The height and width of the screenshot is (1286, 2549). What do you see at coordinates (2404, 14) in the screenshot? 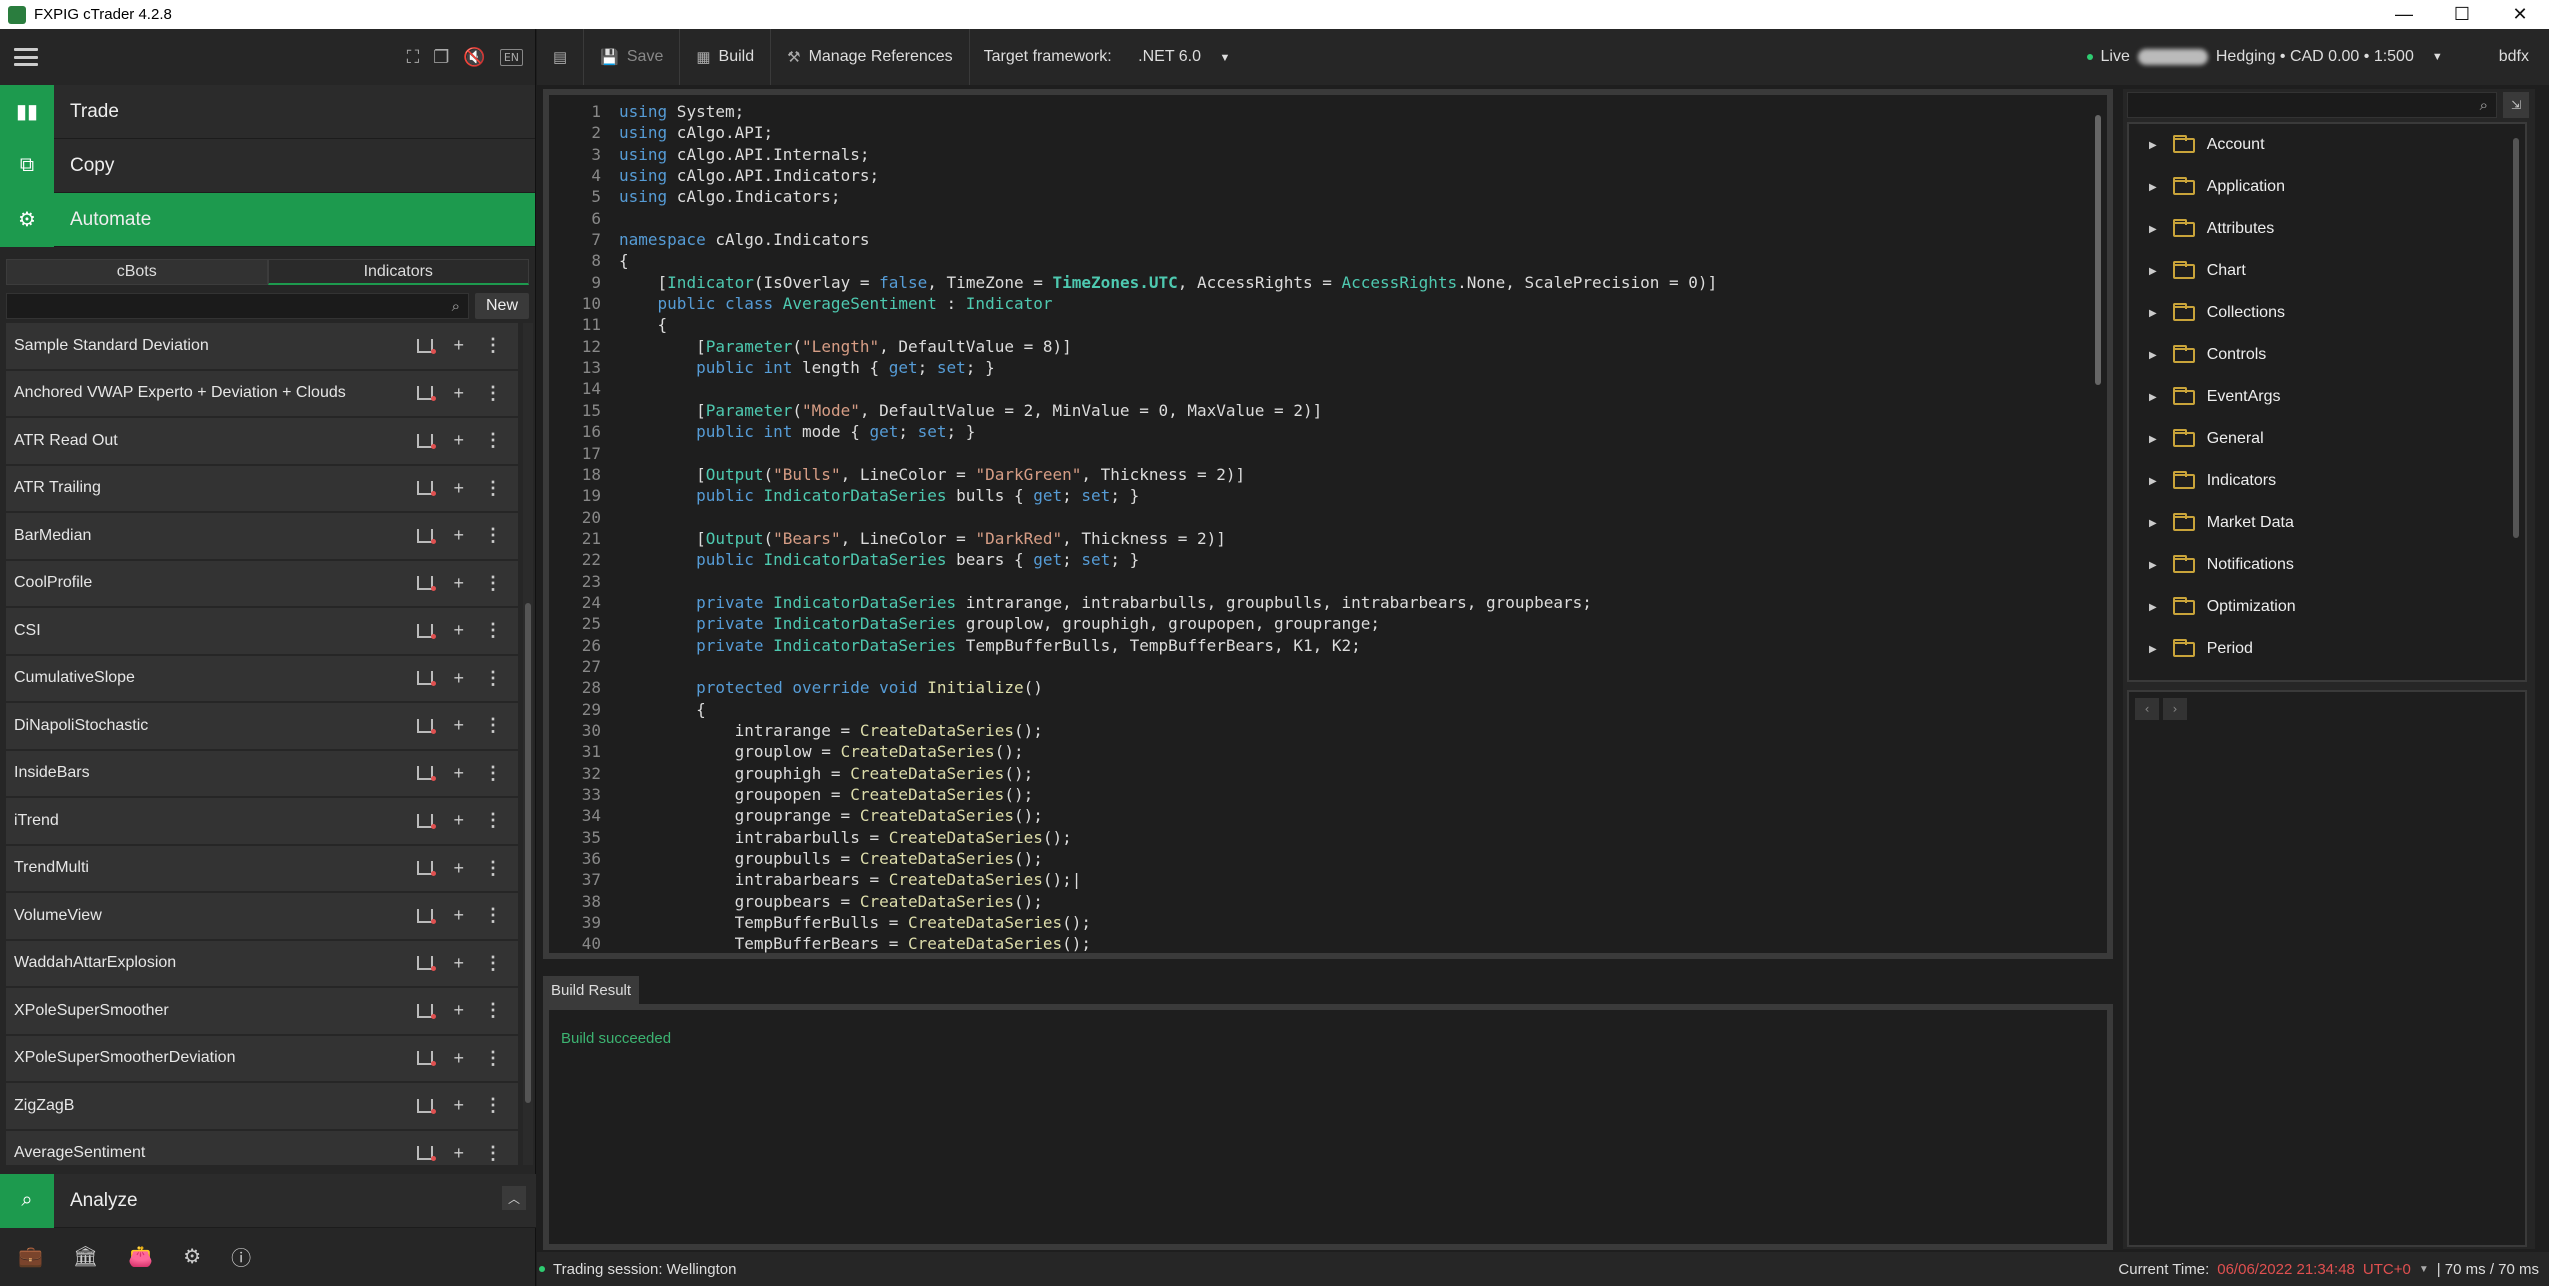
I see `minimize-button: —` at bounding box center [2404, 14].